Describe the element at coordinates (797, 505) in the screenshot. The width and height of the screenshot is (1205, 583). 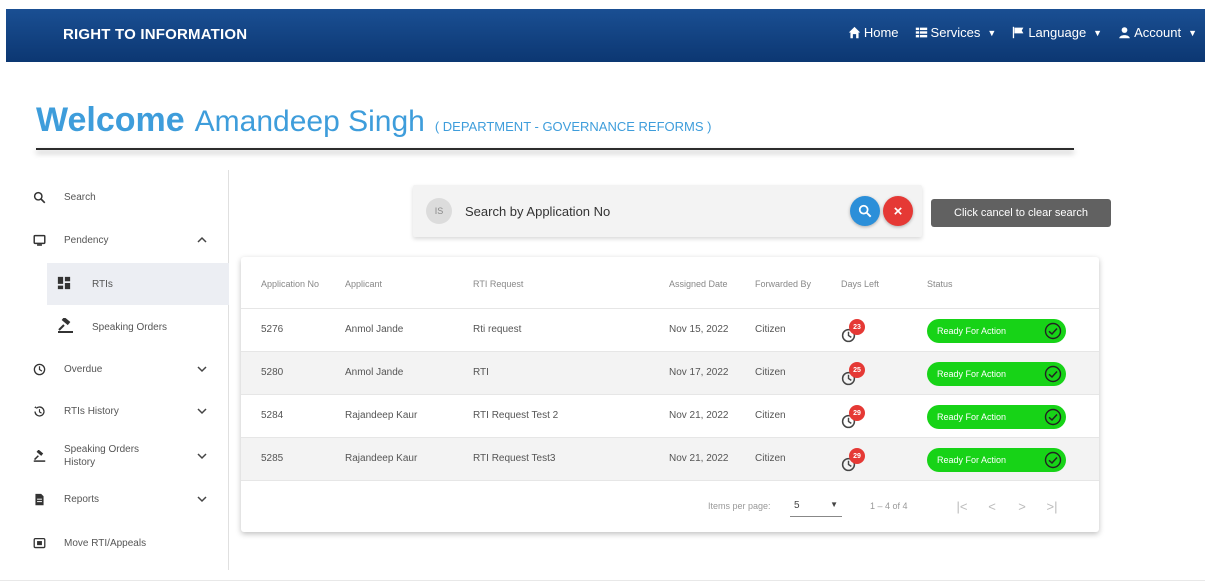
I see `items-per-page-value: 5` at that location.